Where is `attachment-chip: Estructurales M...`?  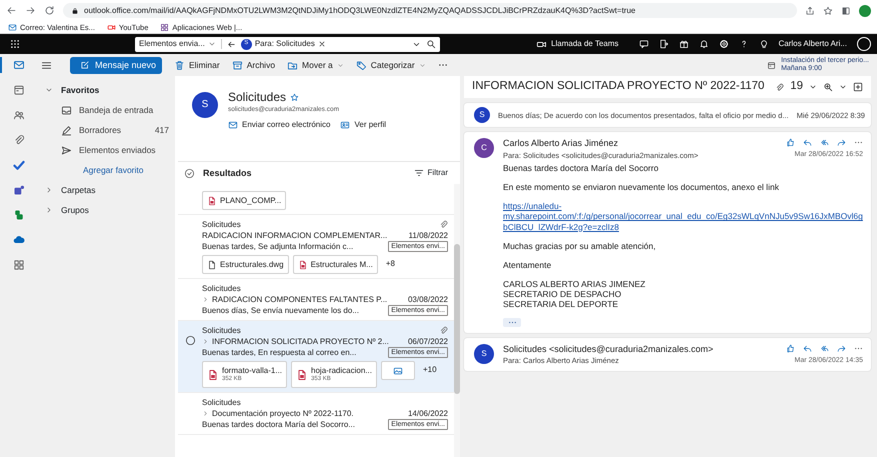 attachment-chip: Estructurales M... is located at coordinates (335, 264).